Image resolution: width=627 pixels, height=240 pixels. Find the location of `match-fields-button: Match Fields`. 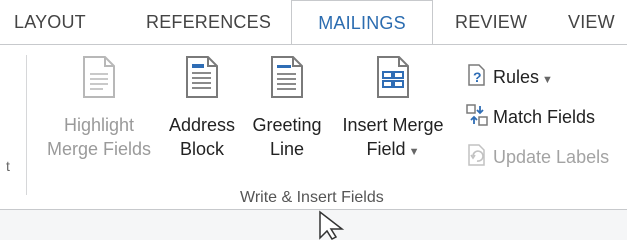

match-fields-button: Match Fields is located at coordinates (530, 117).